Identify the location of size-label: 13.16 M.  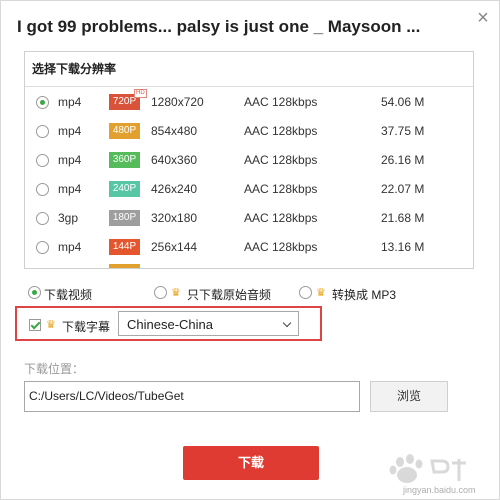
(403, 247).